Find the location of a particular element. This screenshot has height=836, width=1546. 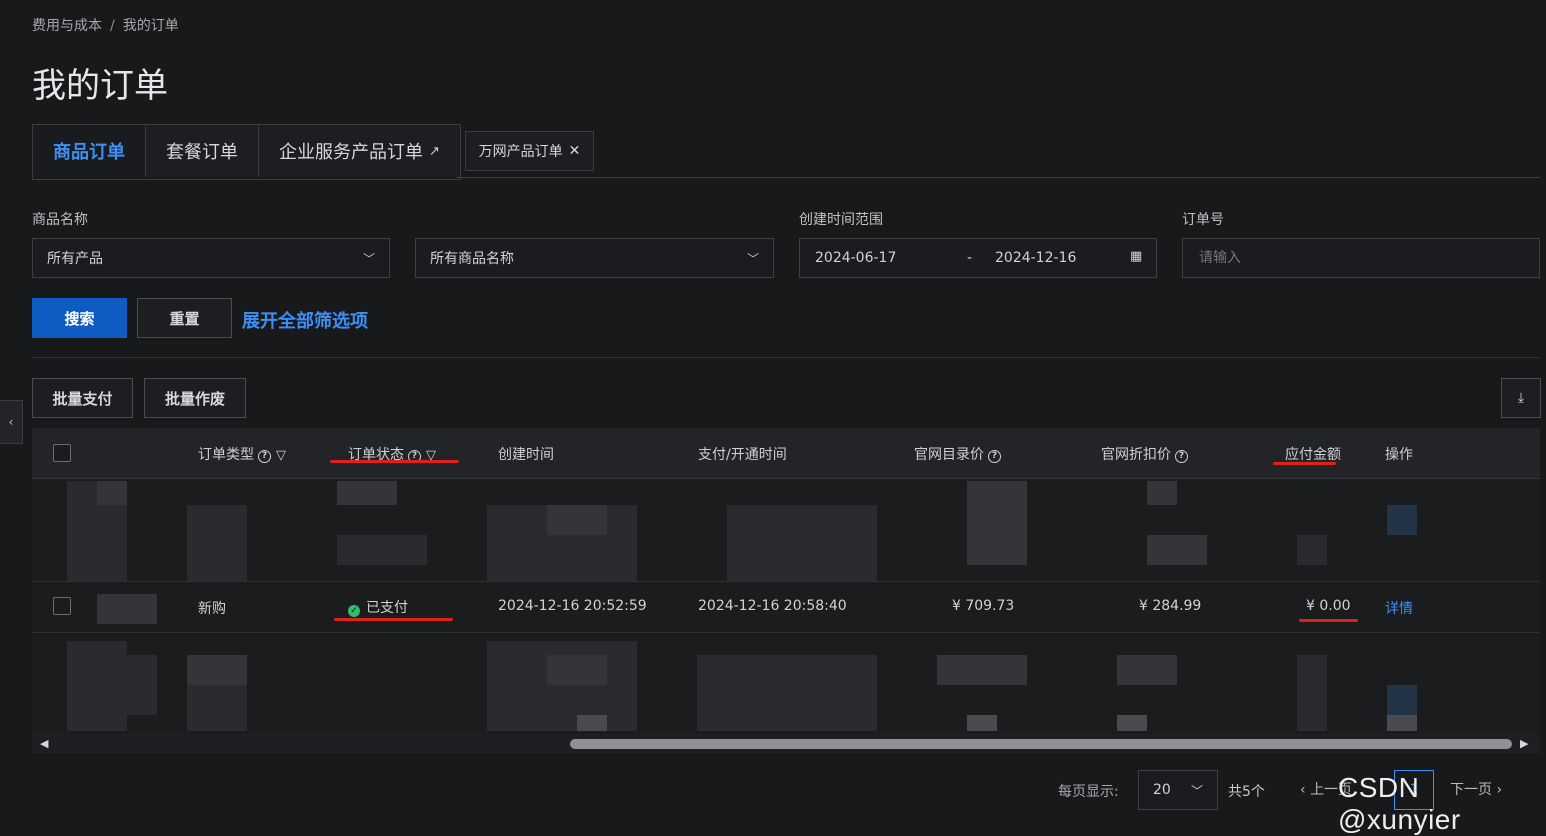

download-button: ⤓ is located at coordinates (1521, 398).